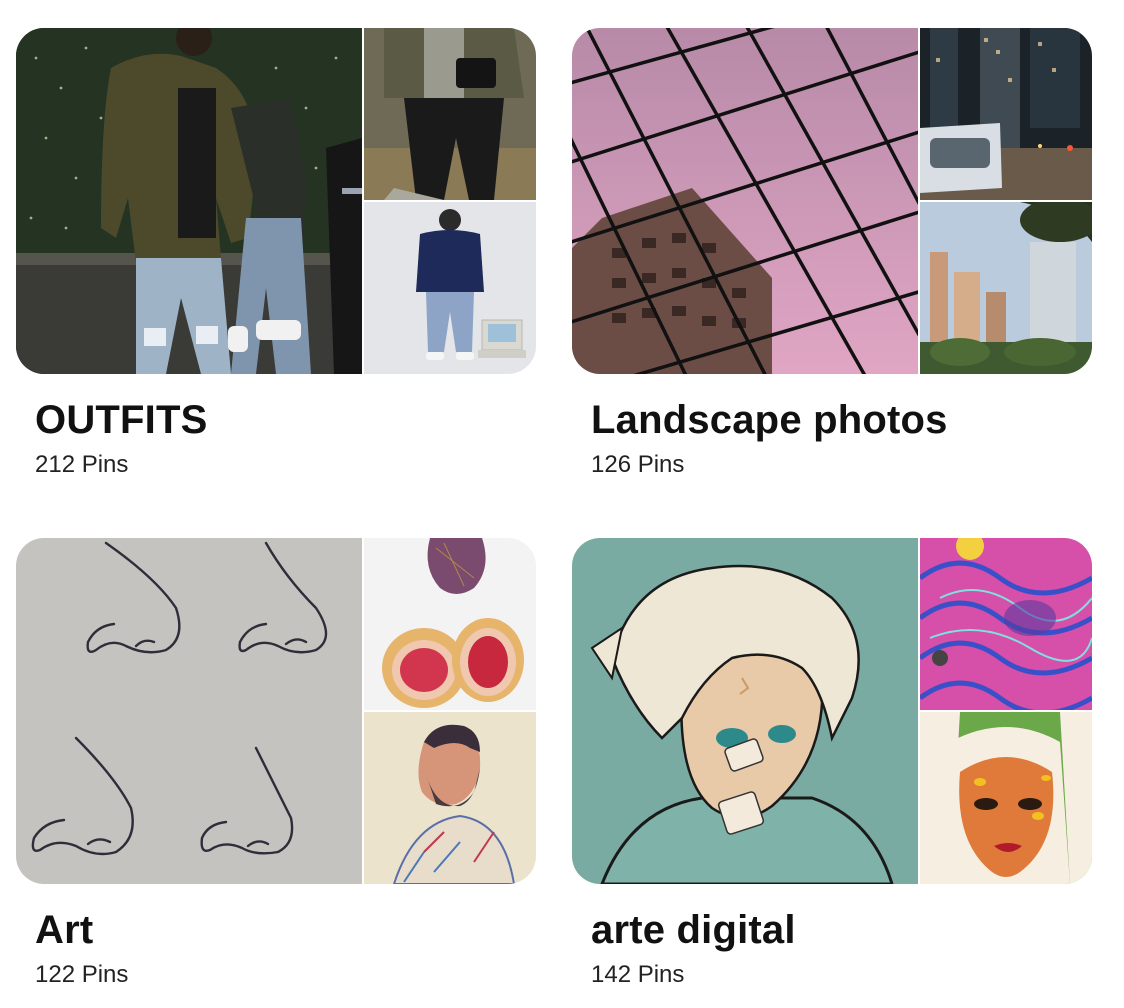 Image resolution: width=1124 pixels, height=1008 pixels. What do you see at coordinates (285, 420) in the screenshot?
I see `board-title: OUTFITS` at bounding box center [285, 420].